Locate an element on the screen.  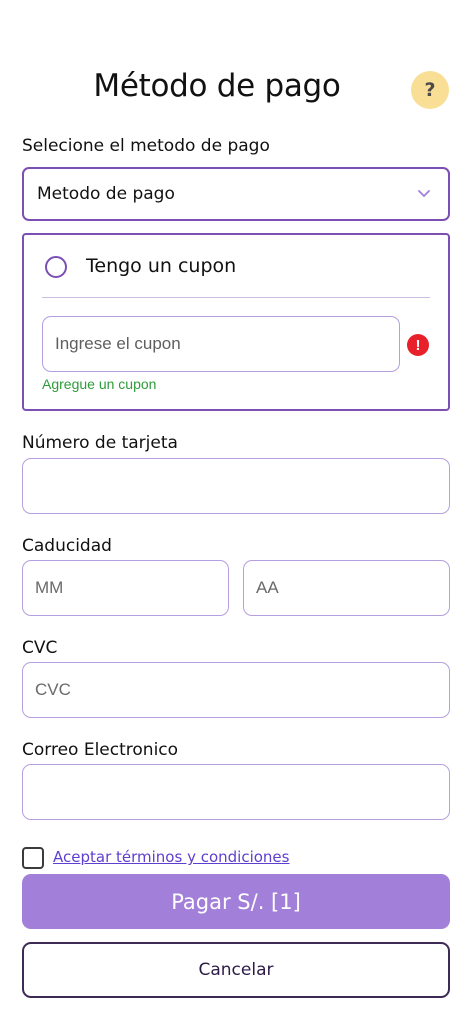
payment-method-selected-value: Metodo de pago is located at coordinates (106, 194).